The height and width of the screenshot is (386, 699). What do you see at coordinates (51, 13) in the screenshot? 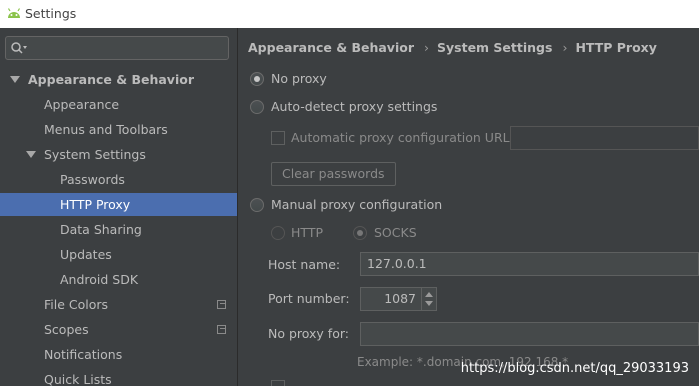
I see `window-title: Settings` at bounding box center [51, 13].